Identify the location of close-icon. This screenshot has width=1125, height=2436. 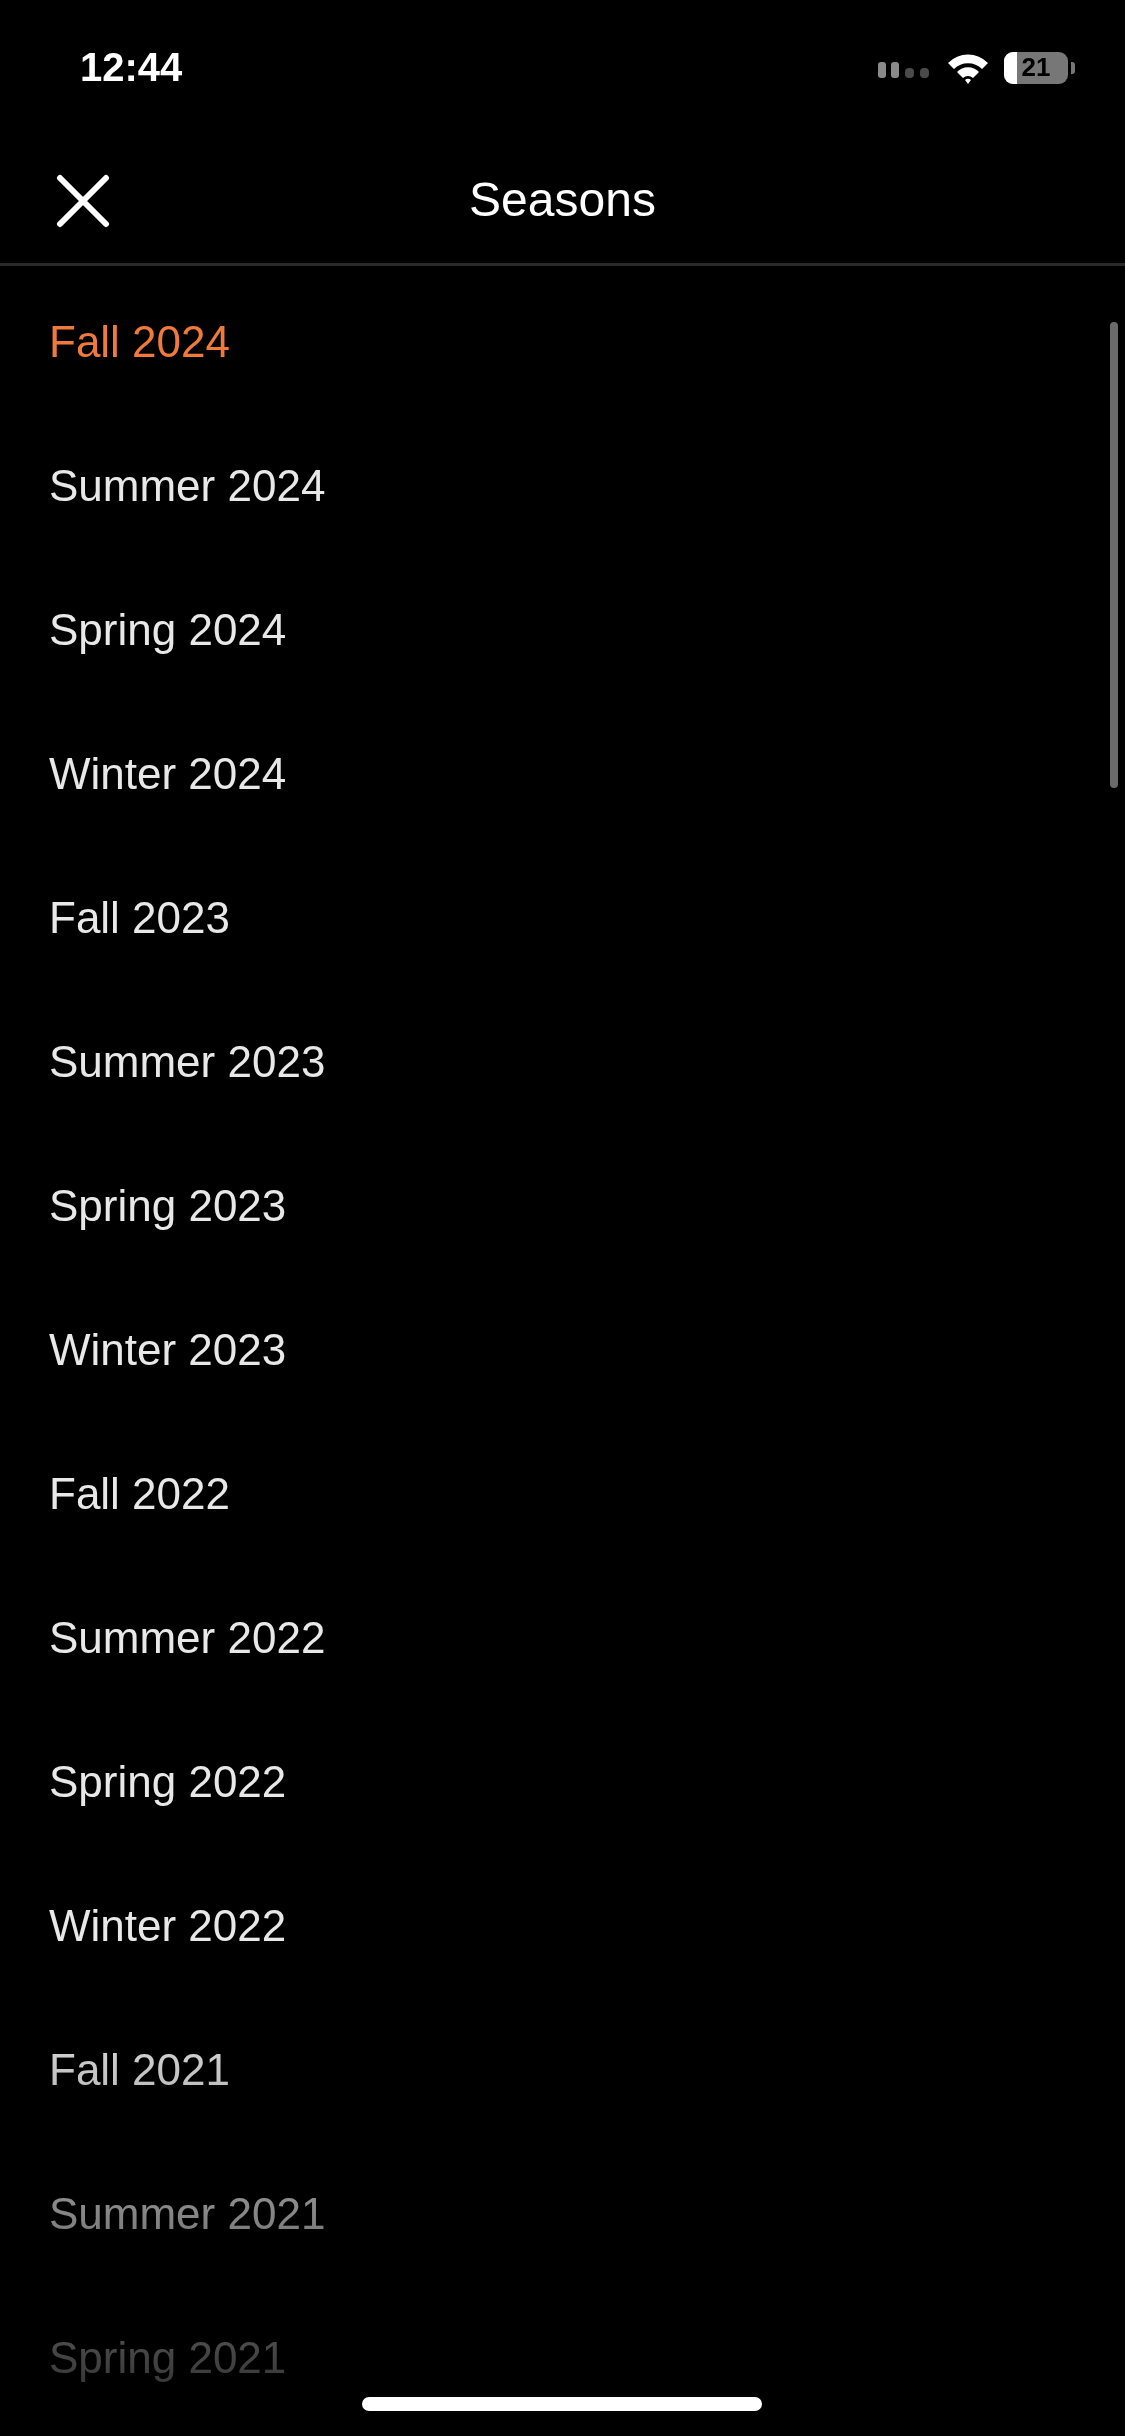
(83, 201).